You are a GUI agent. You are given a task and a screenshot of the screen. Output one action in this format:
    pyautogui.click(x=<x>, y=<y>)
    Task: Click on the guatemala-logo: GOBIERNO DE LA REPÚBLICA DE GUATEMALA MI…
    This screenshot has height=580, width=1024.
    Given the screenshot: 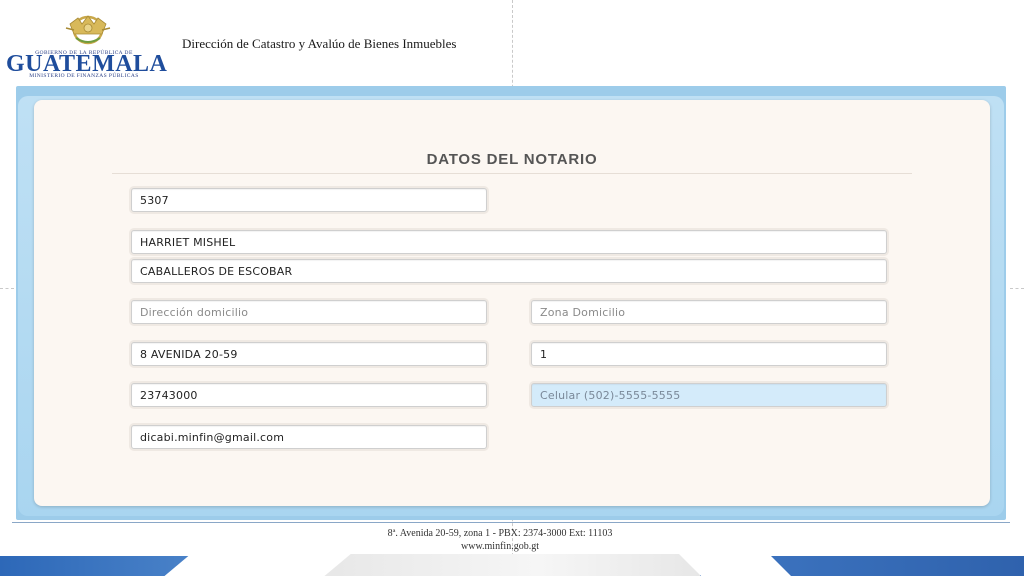 What is the action you would take?
    pyautogui.click(x=85, y=44)
    